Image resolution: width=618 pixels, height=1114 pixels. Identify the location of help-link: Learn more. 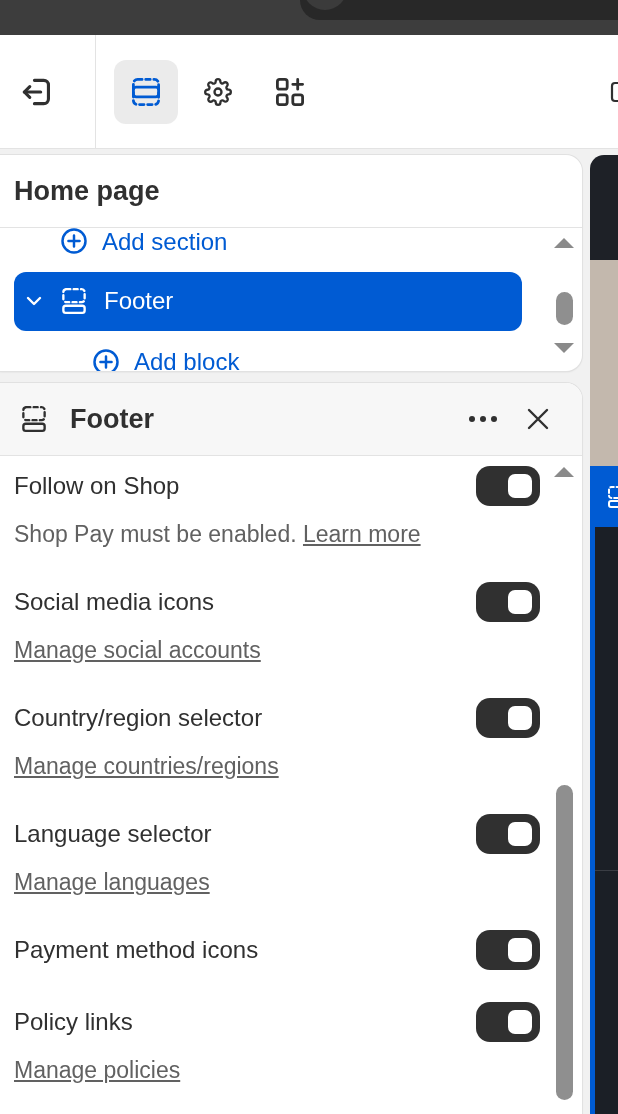
(362, 534).